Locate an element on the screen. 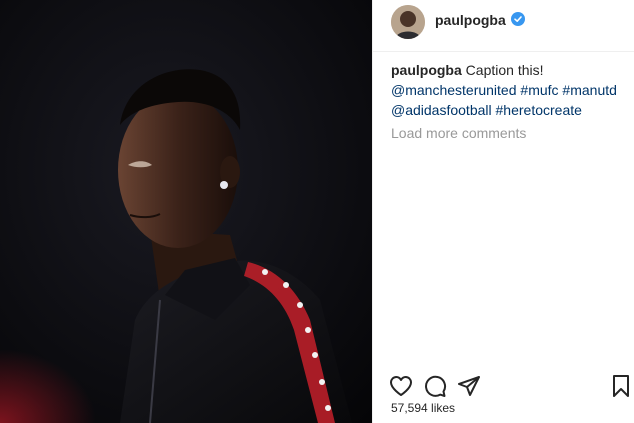 This screenshot has width=634, height=423. caption-author: paulpogba is located at coordinates (426, 70).